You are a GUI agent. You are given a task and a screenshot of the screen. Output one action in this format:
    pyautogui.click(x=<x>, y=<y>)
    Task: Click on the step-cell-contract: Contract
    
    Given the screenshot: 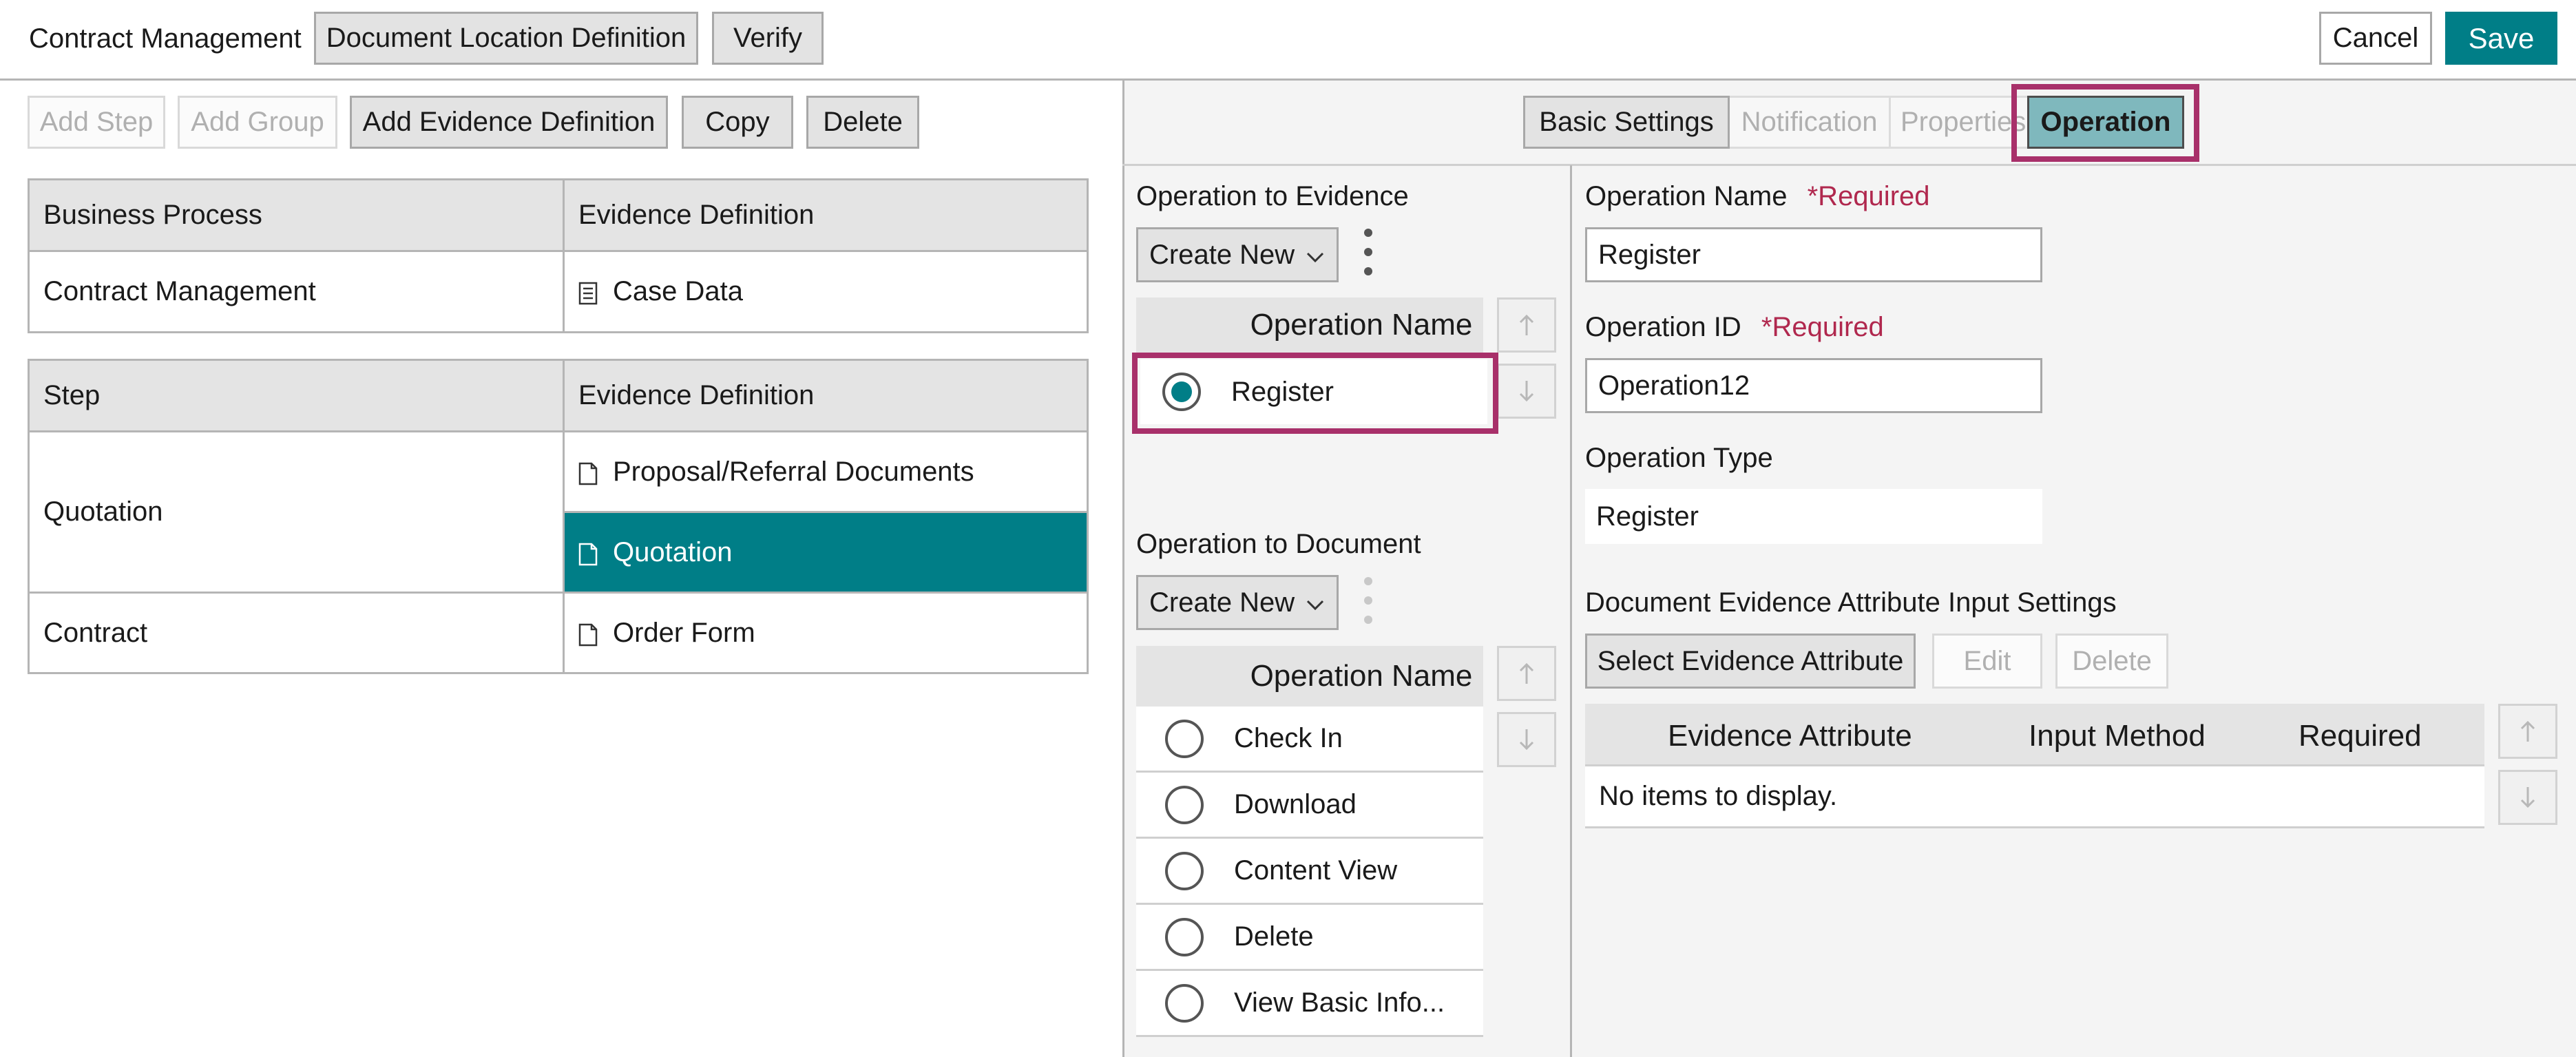 What is the action you would take?
    pyautogui.click(x=296, y=633)
    